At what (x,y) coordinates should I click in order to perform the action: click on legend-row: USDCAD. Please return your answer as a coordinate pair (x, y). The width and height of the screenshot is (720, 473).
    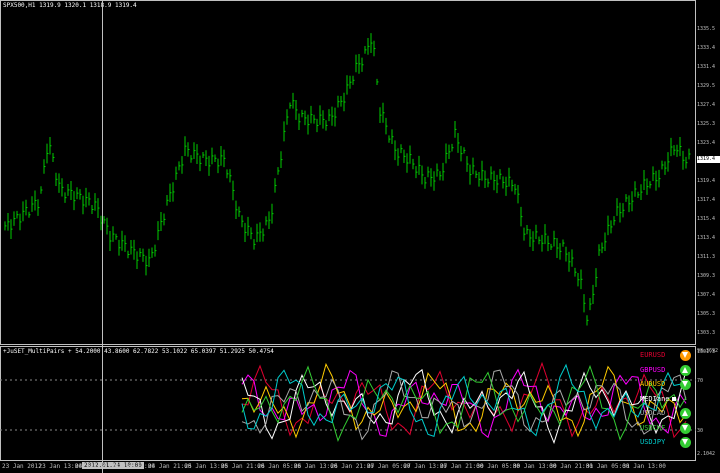
    Looking at the image, I should click on (666, 414).